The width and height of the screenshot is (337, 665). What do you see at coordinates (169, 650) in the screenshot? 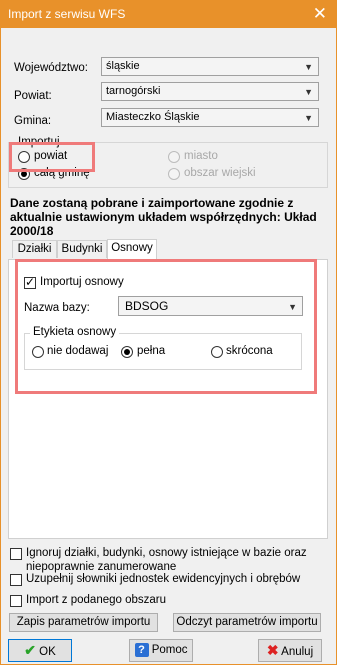
I see `pomoc-label: Pomoc` at bounding box center [169, 650].